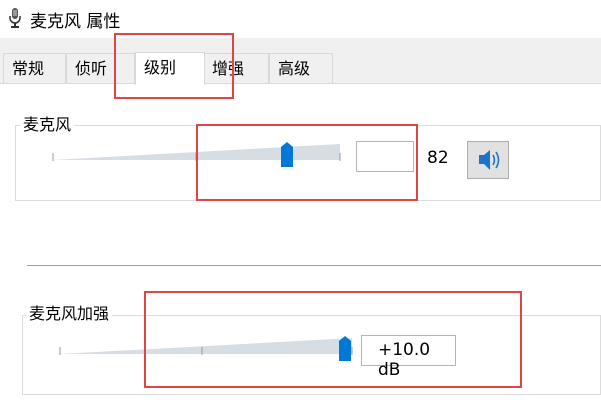 Image resolution: width=601 pixels, height=406 pixels. I want to click on tab-levels: 级别, so click(170, 68).